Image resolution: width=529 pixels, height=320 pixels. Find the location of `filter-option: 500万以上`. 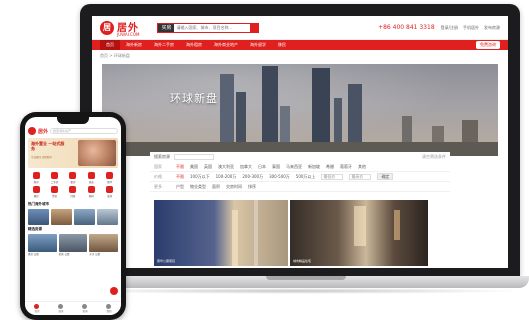

filter-option: 500万以上 is located at coordinates (306, 177).